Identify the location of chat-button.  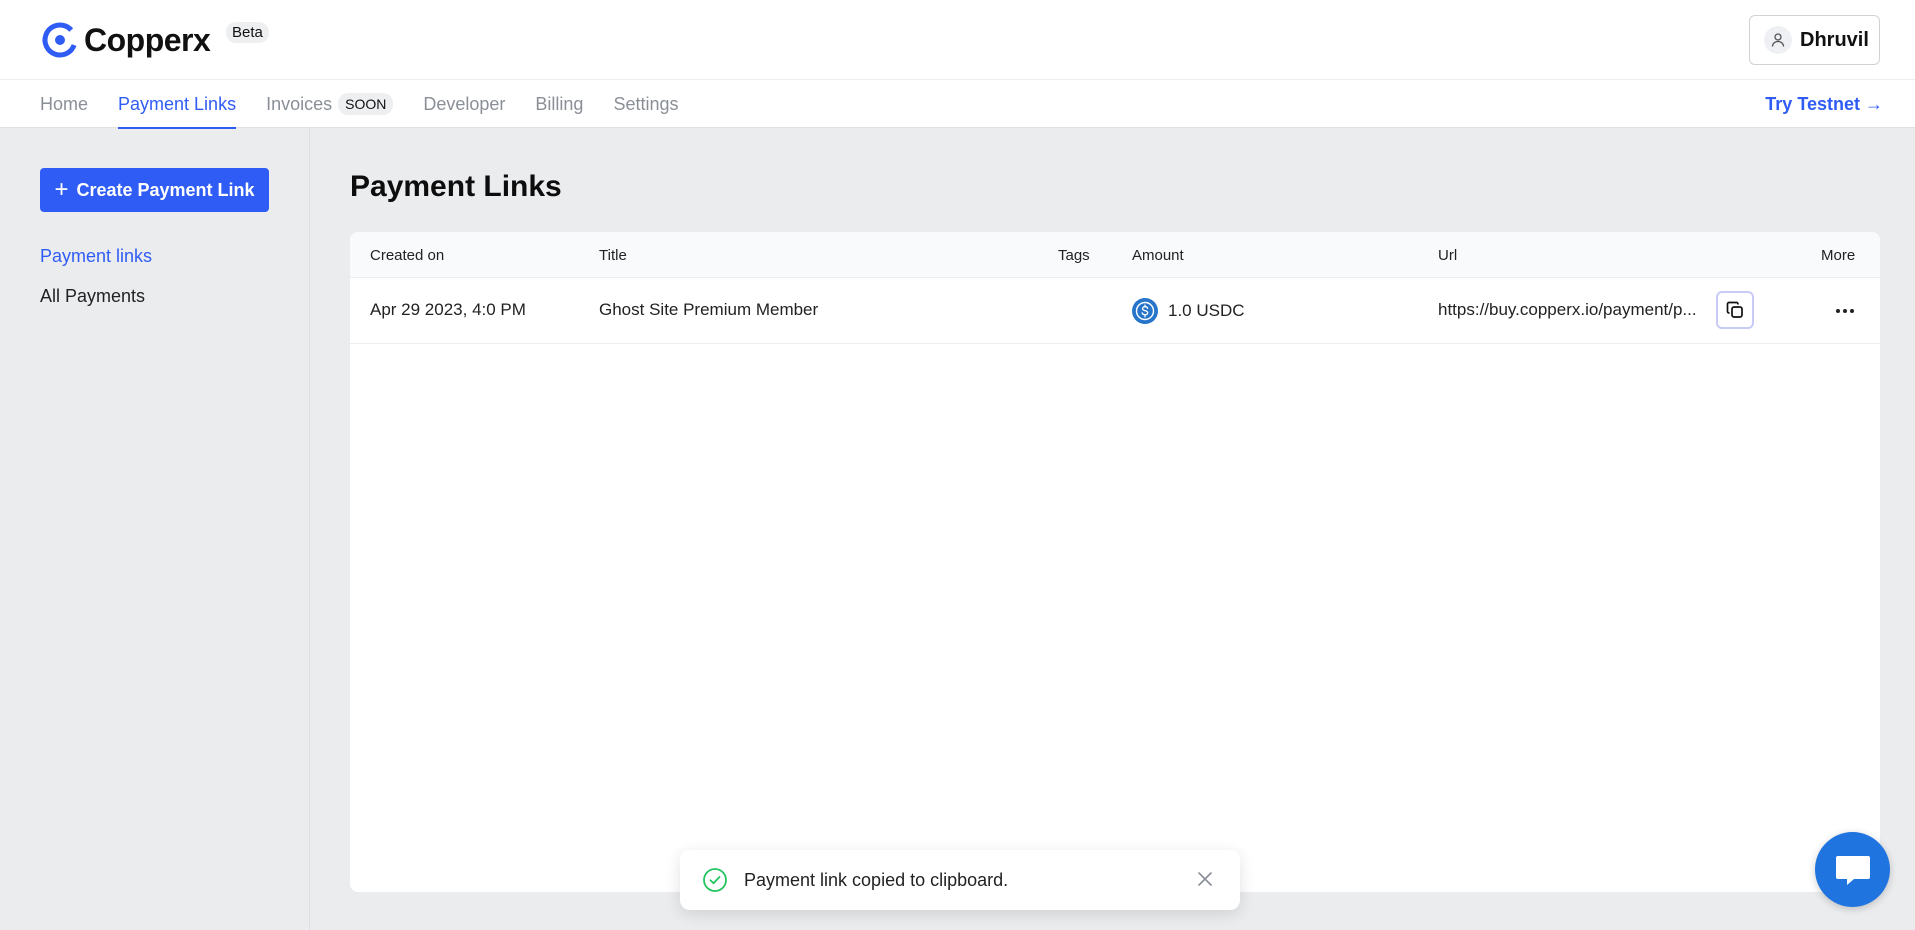
(1852, 869).